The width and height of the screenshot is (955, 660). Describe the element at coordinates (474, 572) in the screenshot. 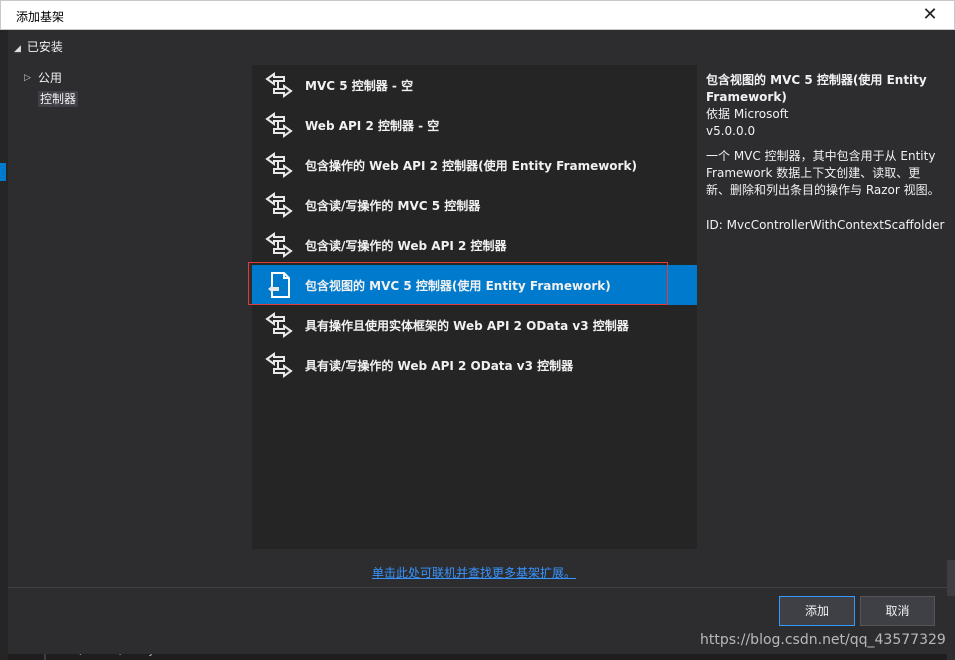

I see `online-extensions-link: 单击此处可联机并查找更多基架扩展。` at that location.